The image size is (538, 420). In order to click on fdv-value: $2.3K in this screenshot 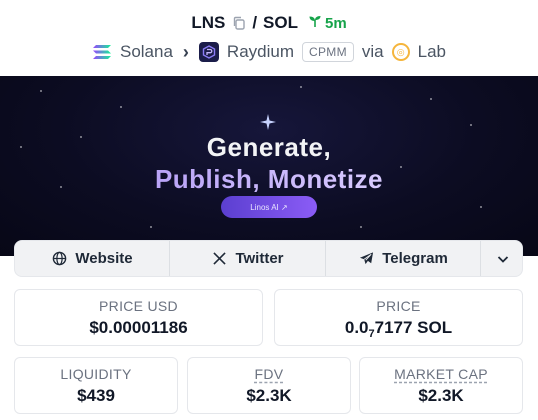, I will do `click(269, 395)`.